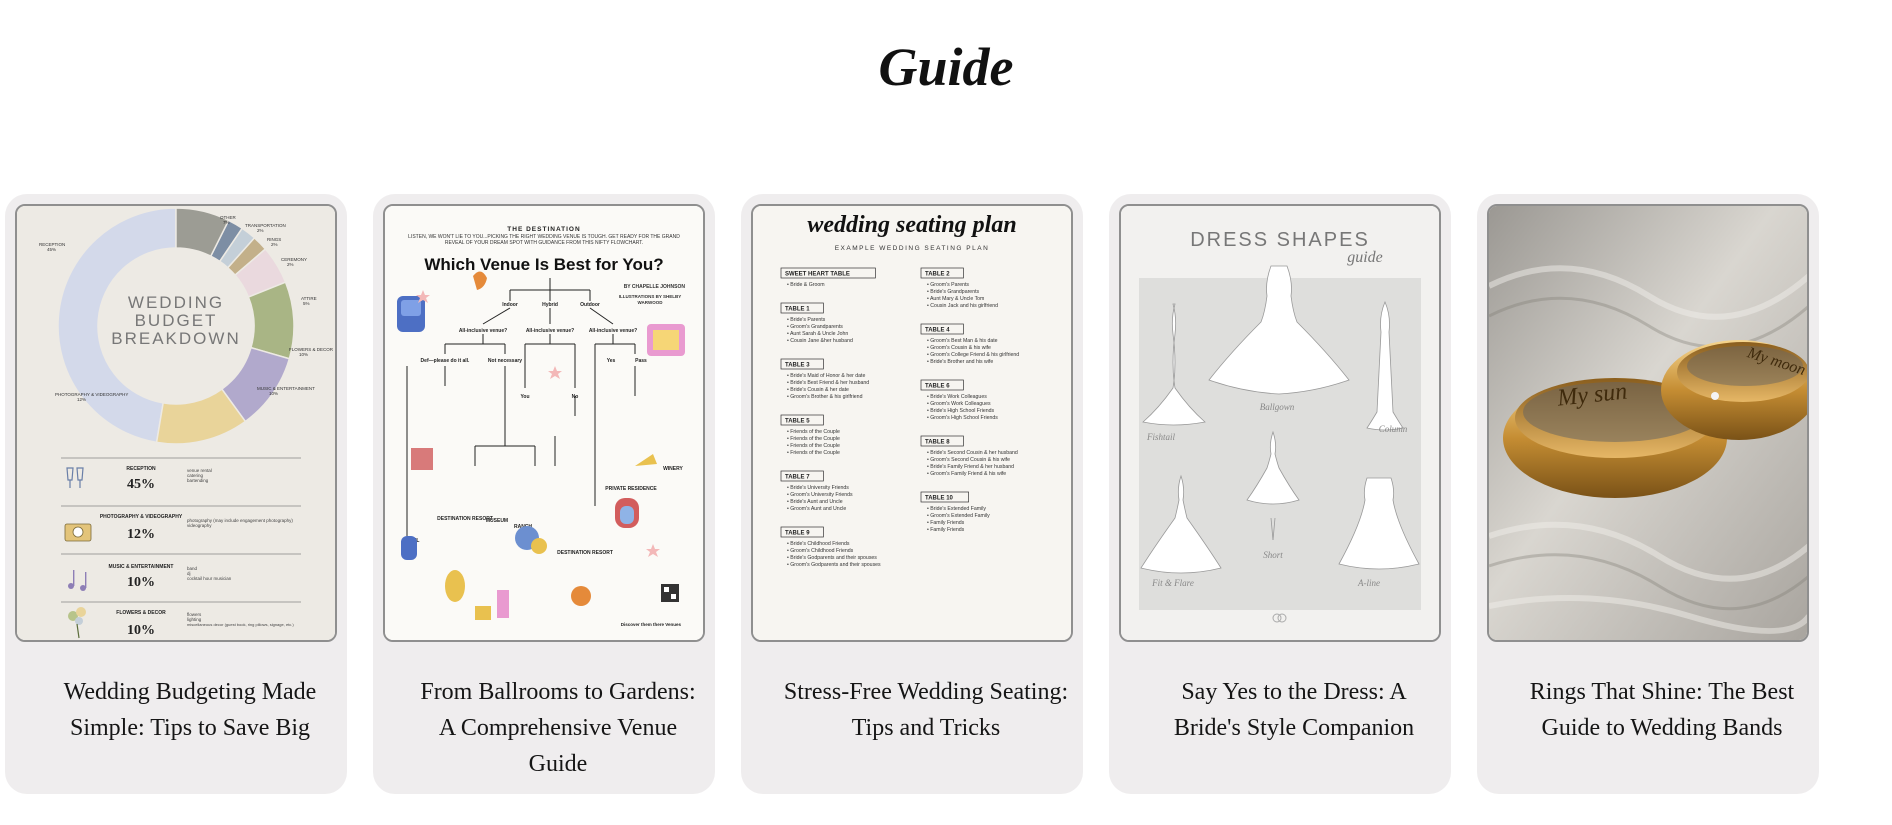 This screenshot has height=825, width=1892. I want to click on svg-text: BY CHAPELLE JOHNSON, so click(655, 287).